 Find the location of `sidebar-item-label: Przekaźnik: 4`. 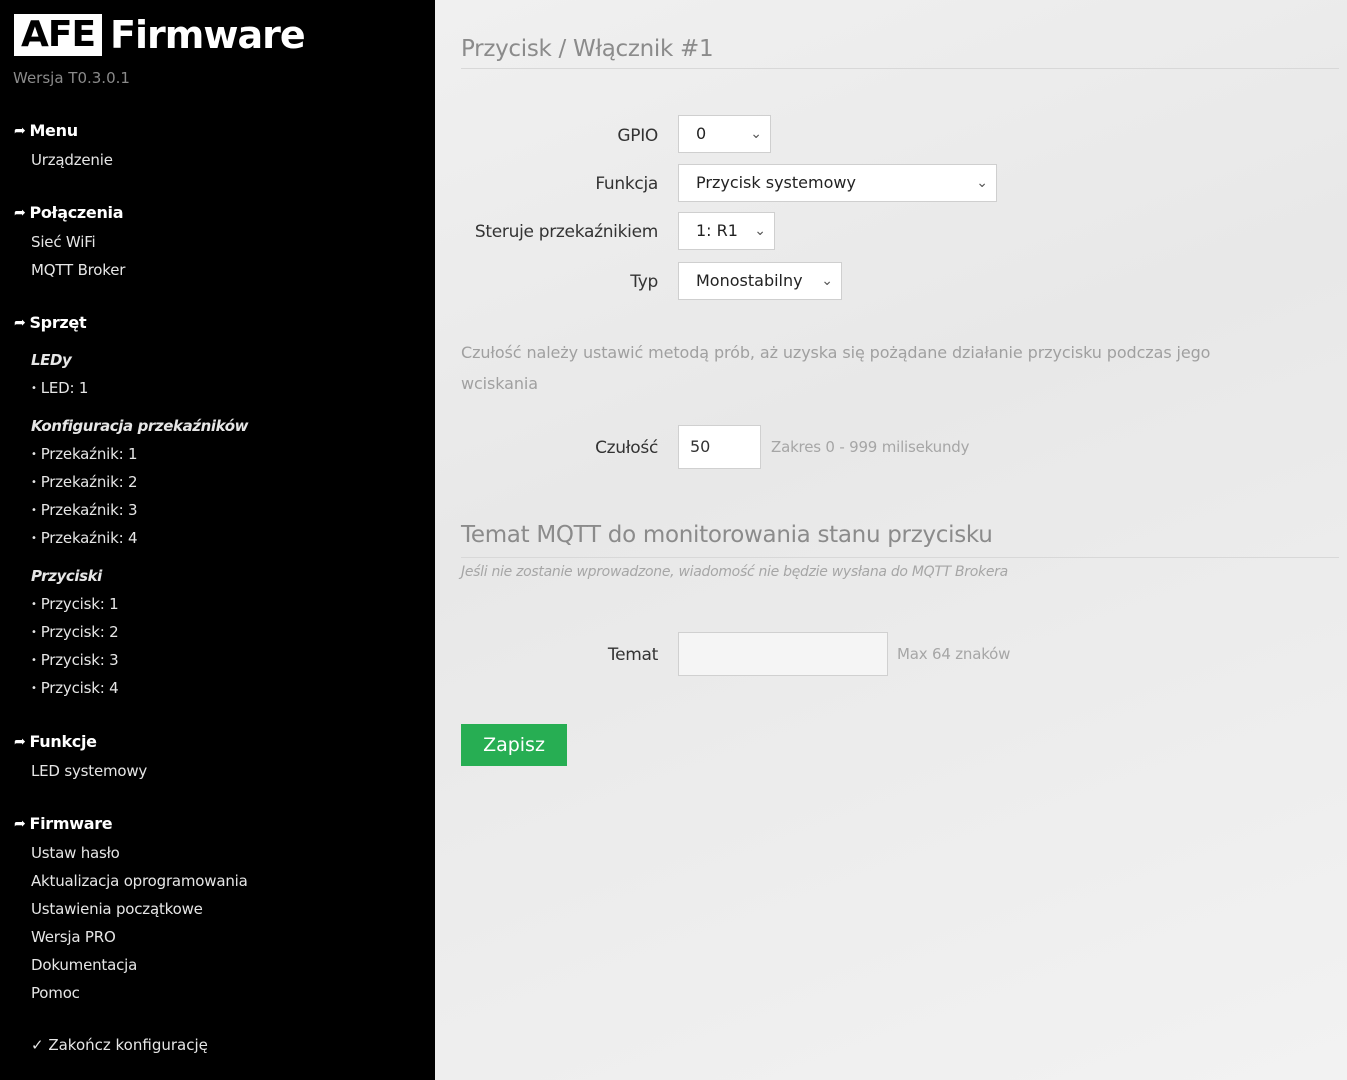

sidebar-item-label: Przekaźnik: 4 is located at coordinates (89, 538).